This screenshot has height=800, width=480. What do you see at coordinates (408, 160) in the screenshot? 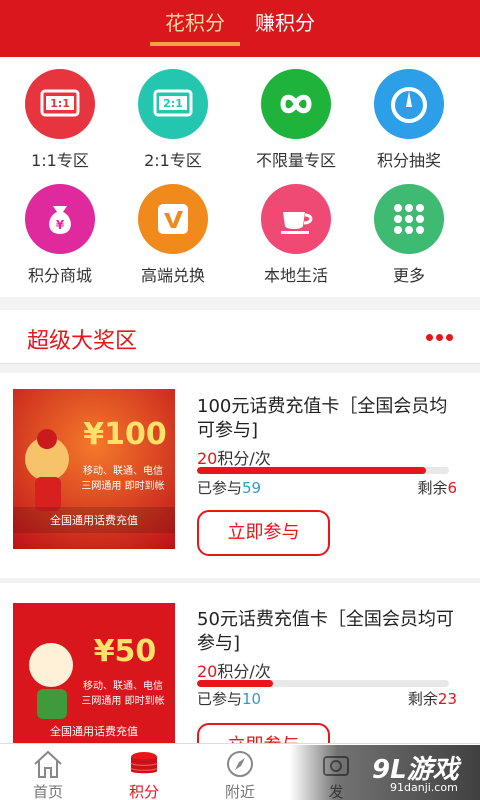
I see `grid-item-label: 积分抽奖` at bounding box center [408, 160].